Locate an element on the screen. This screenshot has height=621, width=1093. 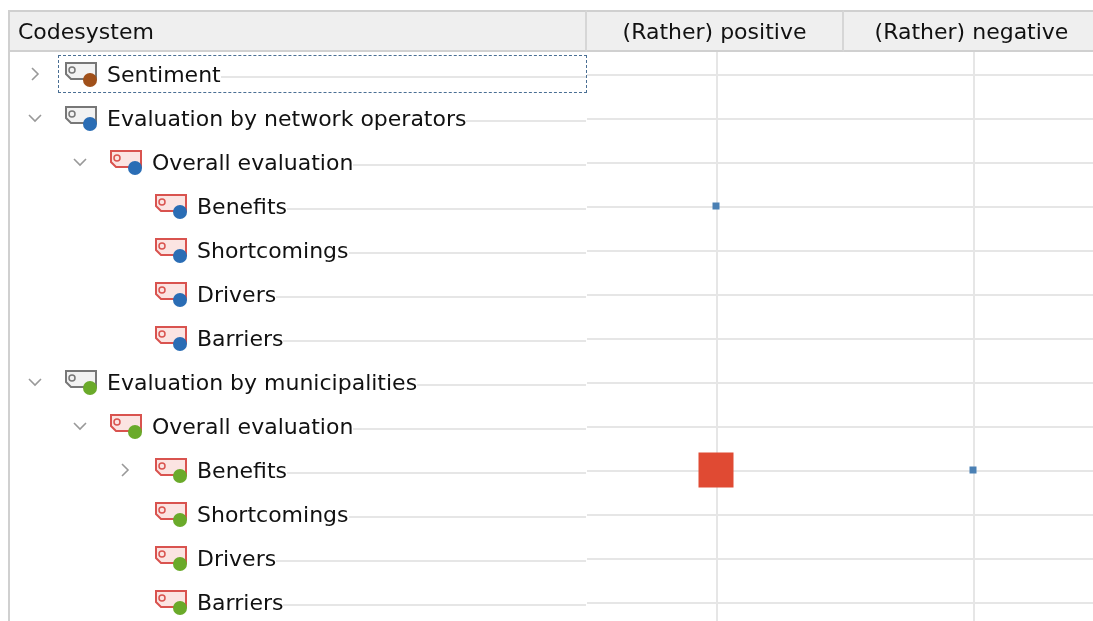
column-header: (Rather) positive is located at coordinates (715, 31).